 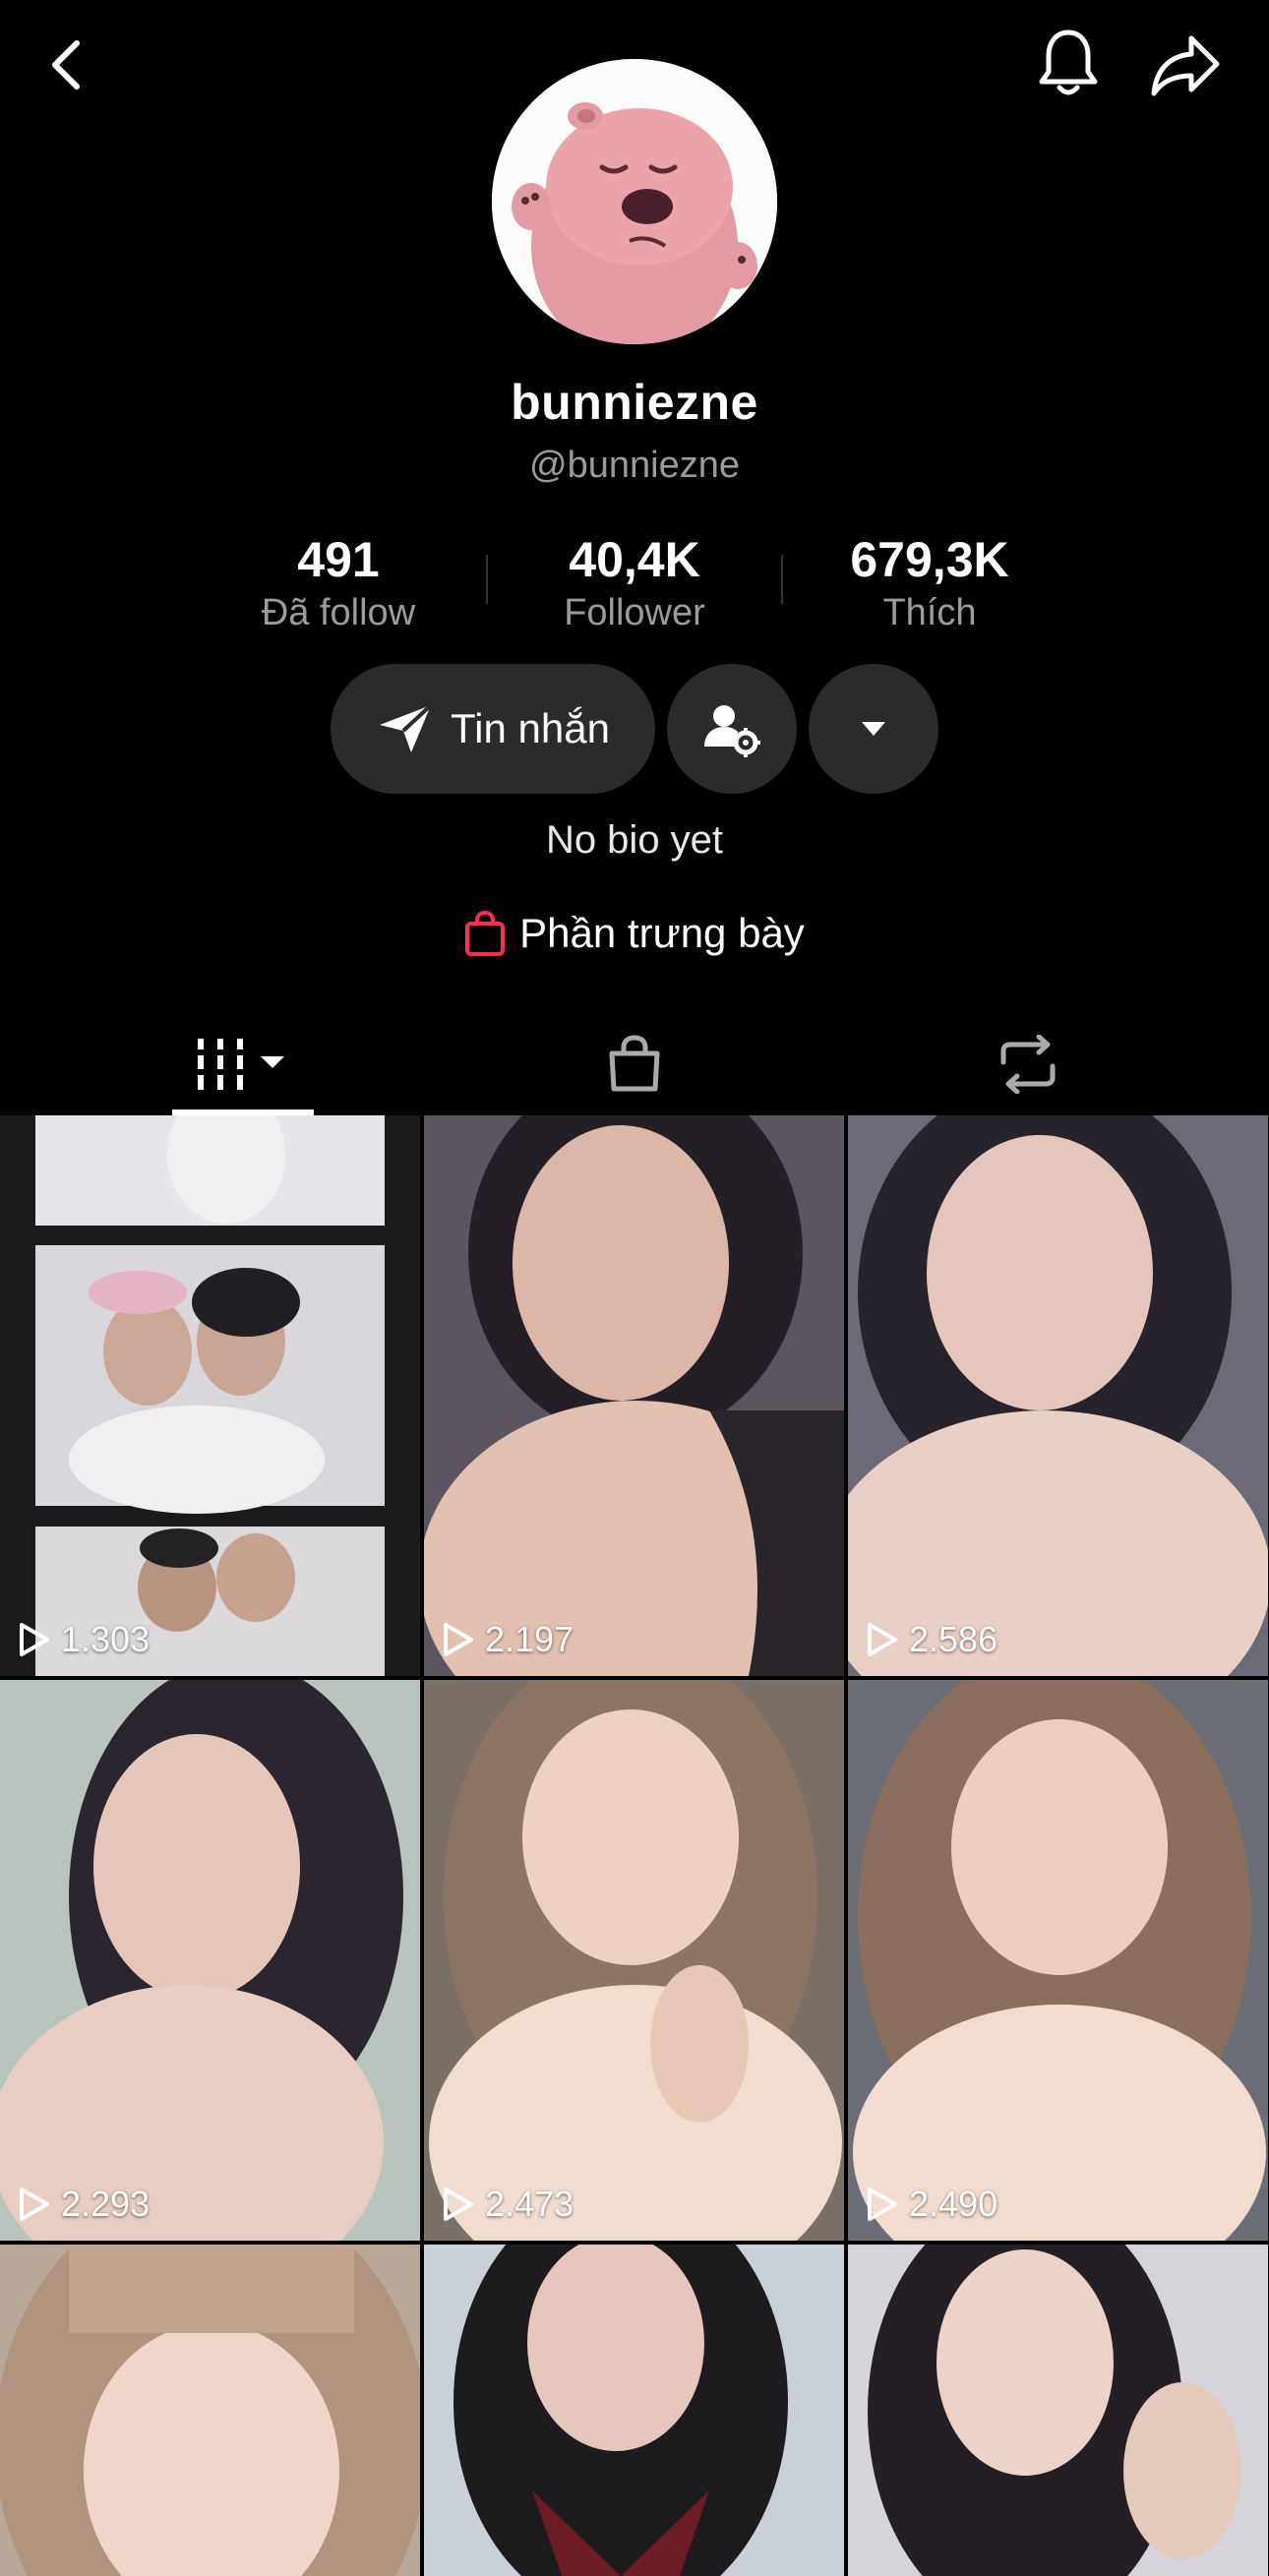 I want to click on message-button: Tin nhắn, so click(x=493, y=729).